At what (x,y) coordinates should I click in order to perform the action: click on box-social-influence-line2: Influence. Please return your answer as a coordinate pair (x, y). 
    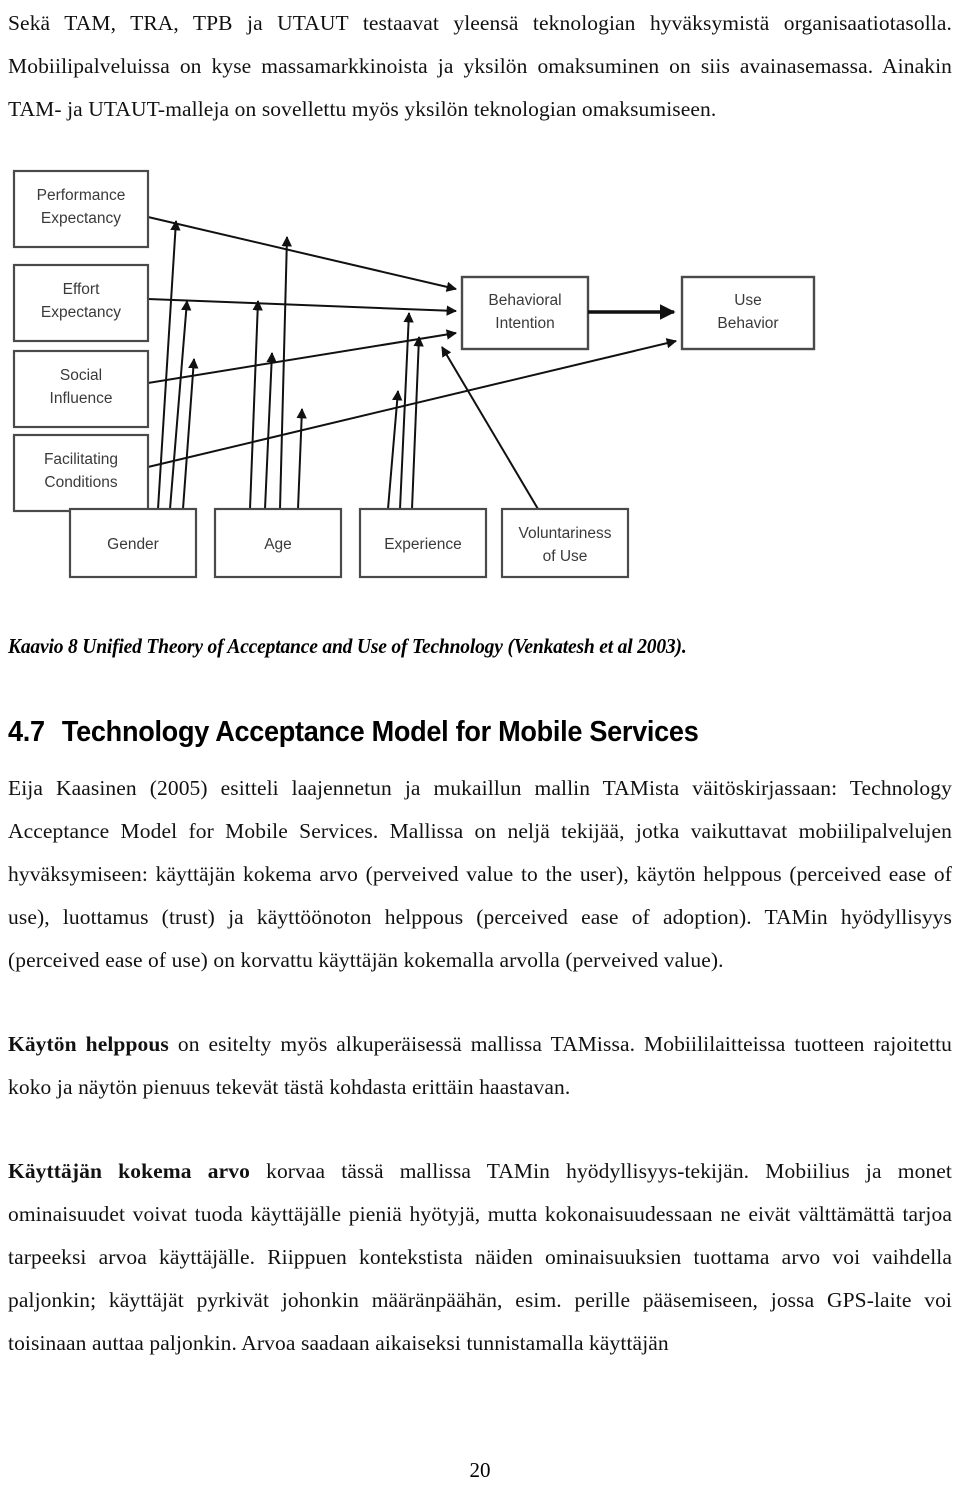
    Looking at the image, I should click on (81, 398).